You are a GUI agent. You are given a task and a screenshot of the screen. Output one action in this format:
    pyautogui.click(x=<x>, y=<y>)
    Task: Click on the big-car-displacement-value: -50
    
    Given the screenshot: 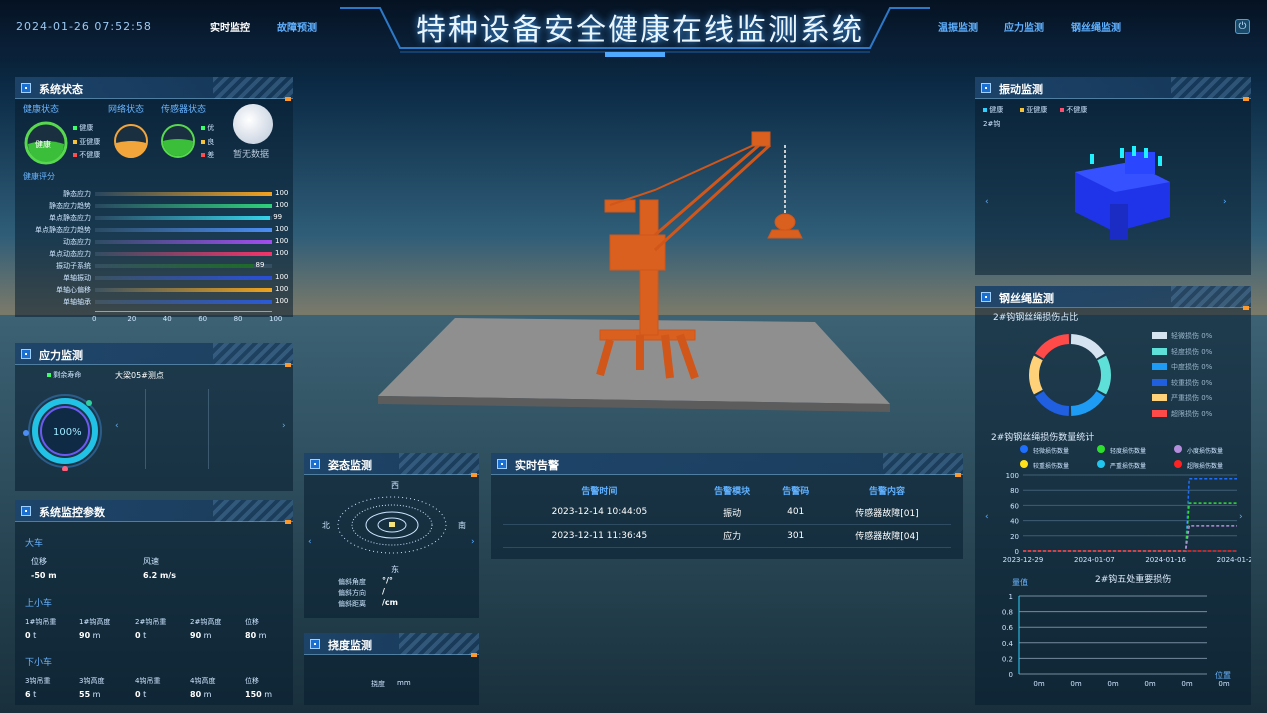 What is the action you would take?
    pyautogui.click(x=38, y=575)
    